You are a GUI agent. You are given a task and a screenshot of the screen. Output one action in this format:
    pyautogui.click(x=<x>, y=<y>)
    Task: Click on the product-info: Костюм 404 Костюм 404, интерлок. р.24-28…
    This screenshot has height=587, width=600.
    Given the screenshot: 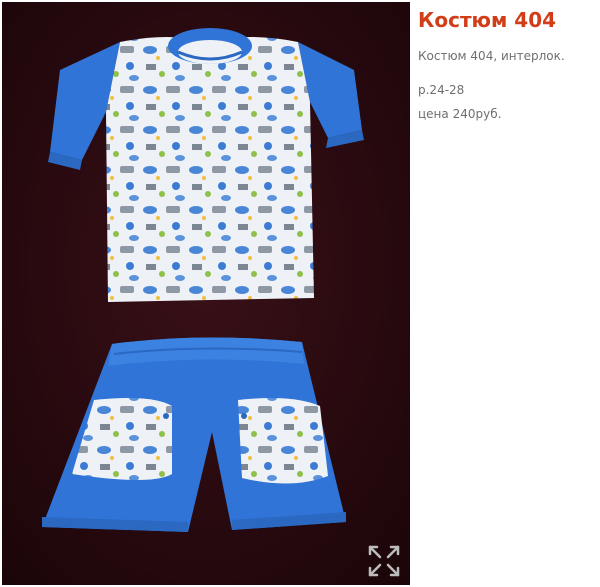 What is the action you would take?
    pyautogui.click(x=507, y=64)
    